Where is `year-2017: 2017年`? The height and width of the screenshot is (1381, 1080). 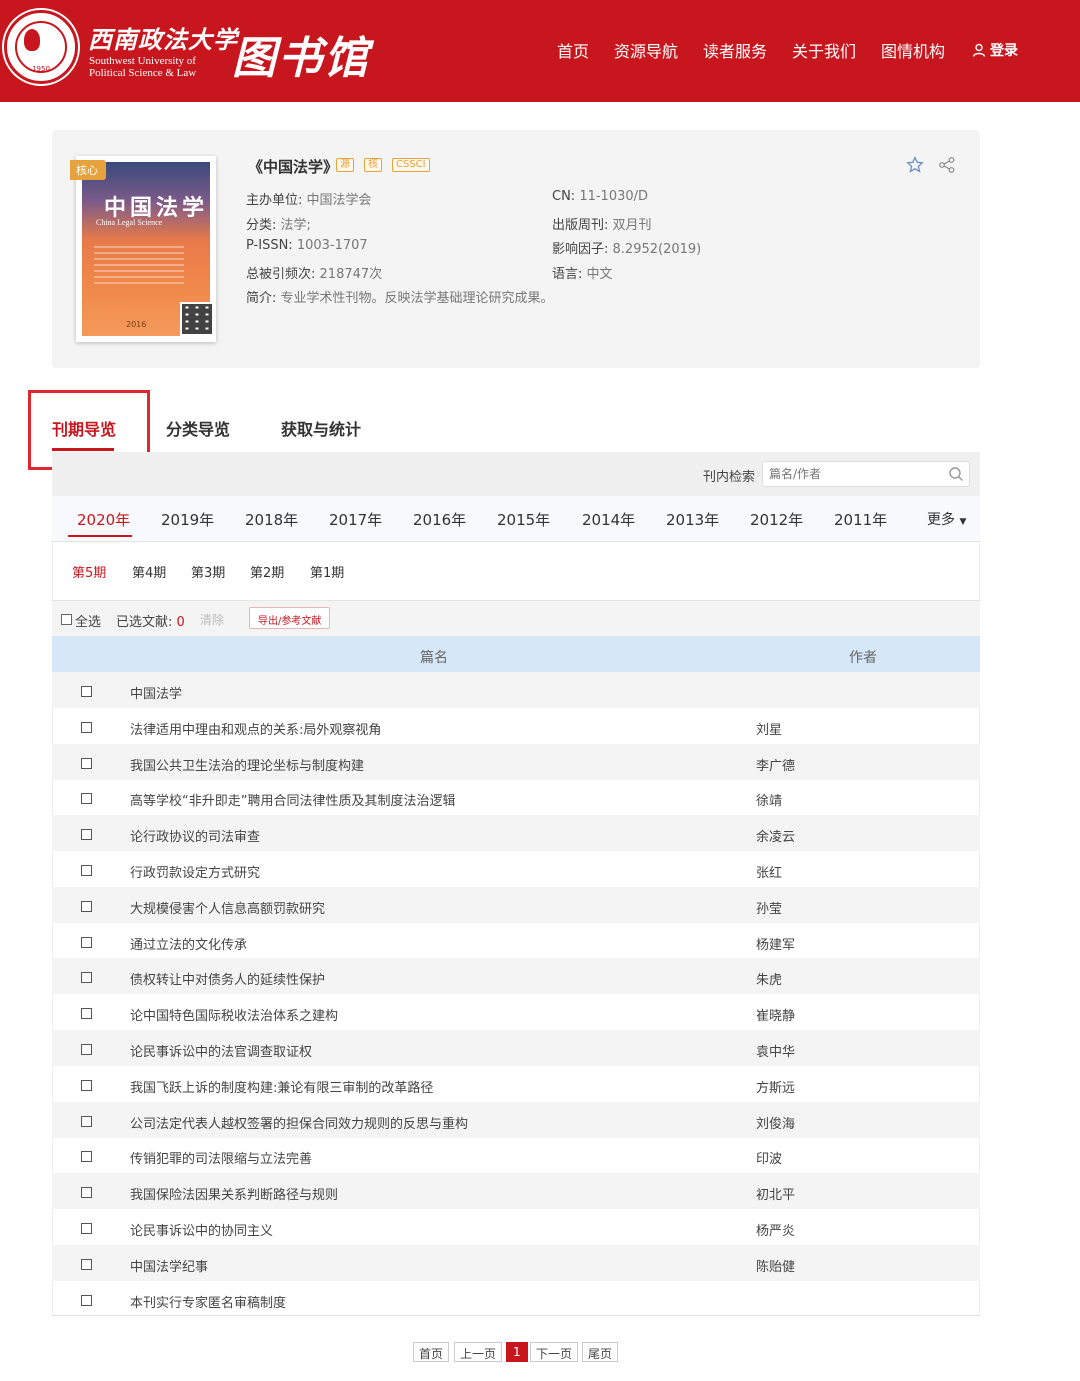 year-2017: 2017年 is located at coordinates (355, 519).